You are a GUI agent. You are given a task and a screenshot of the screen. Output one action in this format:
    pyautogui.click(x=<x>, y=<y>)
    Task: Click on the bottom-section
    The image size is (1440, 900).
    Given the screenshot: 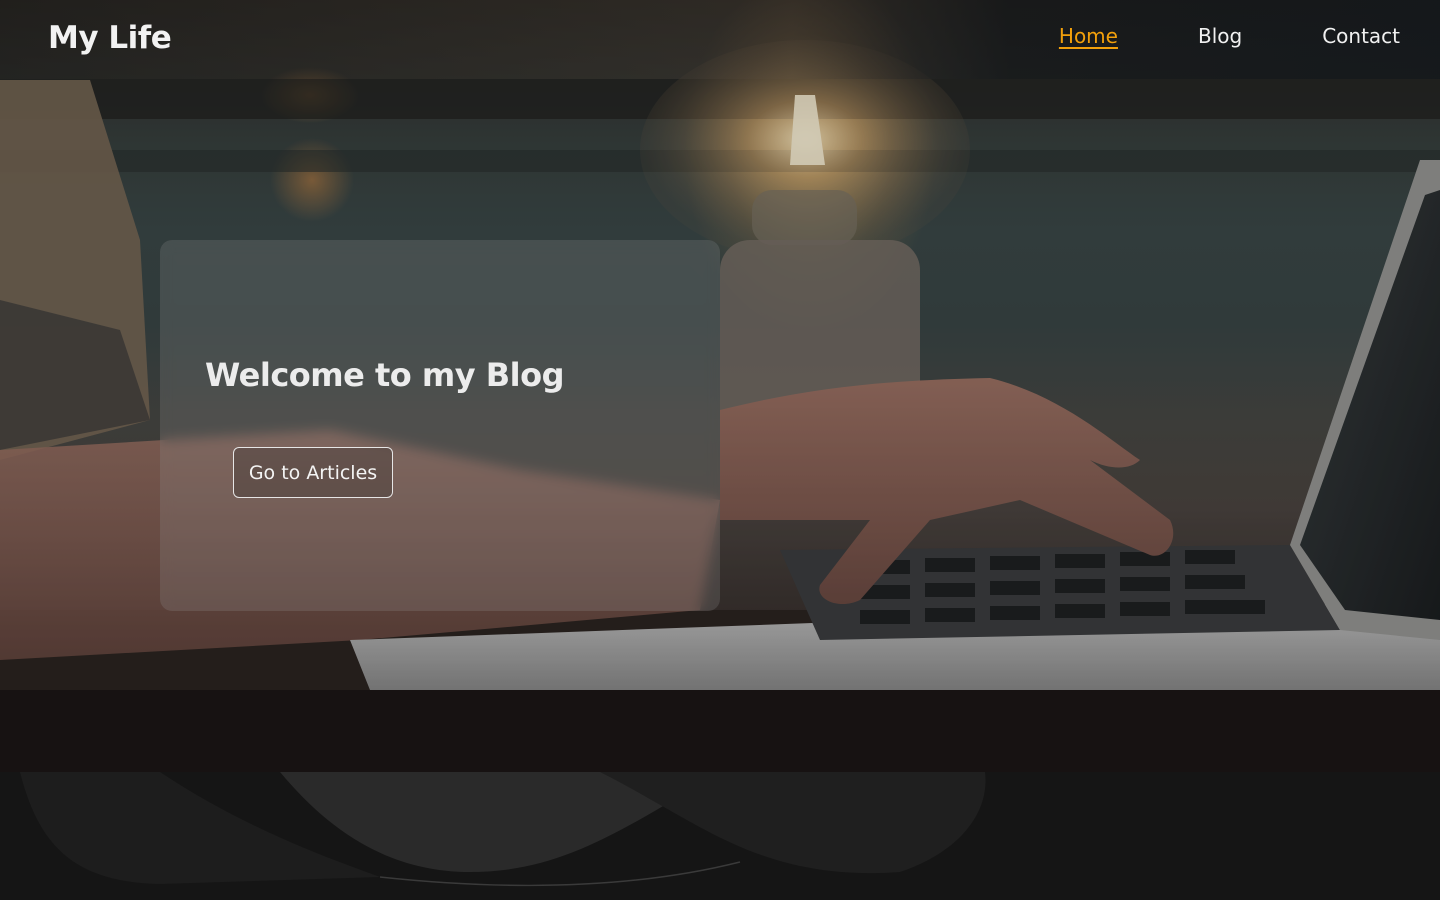 What is the action you would take?
    pyautogui.click(x=720, y=836)
    